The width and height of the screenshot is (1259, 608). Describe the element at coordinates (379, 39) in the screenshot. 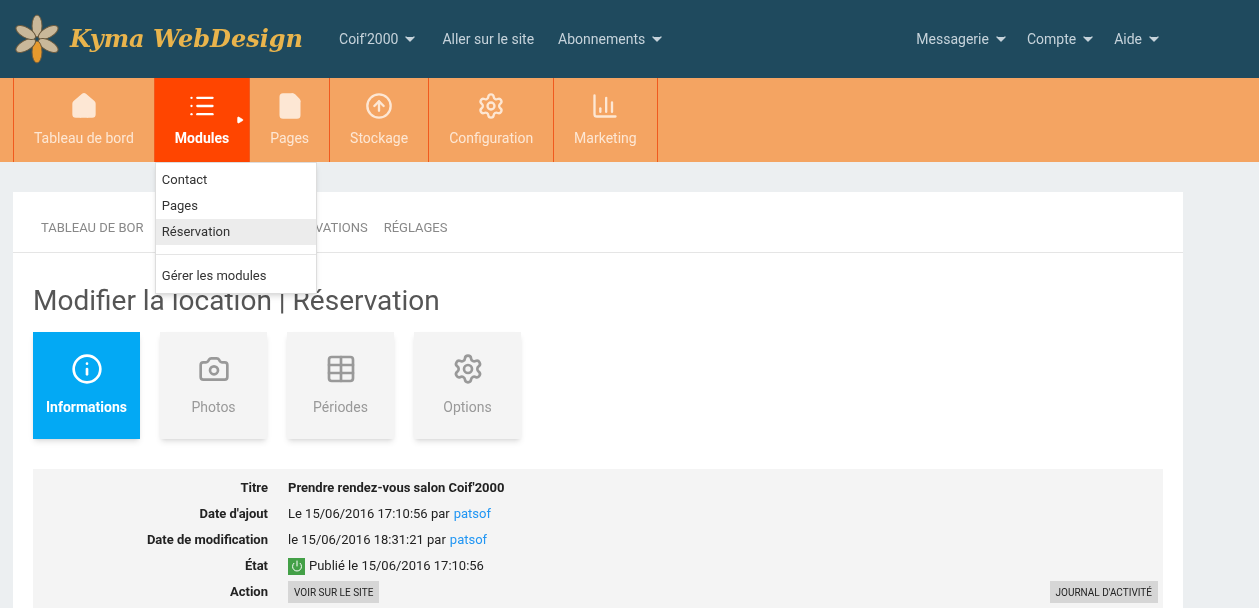

I see `nav-link: Coif'2000` at that location.